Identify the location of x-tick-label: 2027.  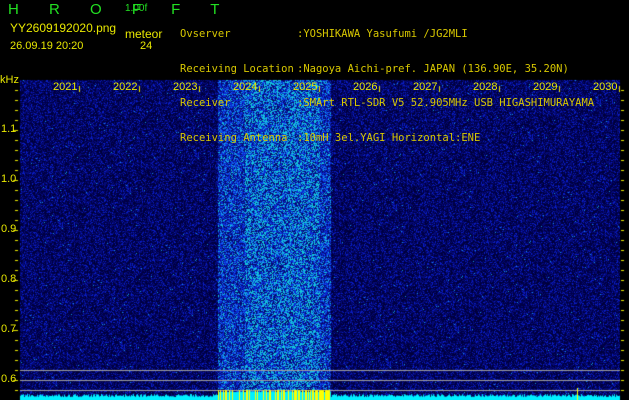
(425, 87).